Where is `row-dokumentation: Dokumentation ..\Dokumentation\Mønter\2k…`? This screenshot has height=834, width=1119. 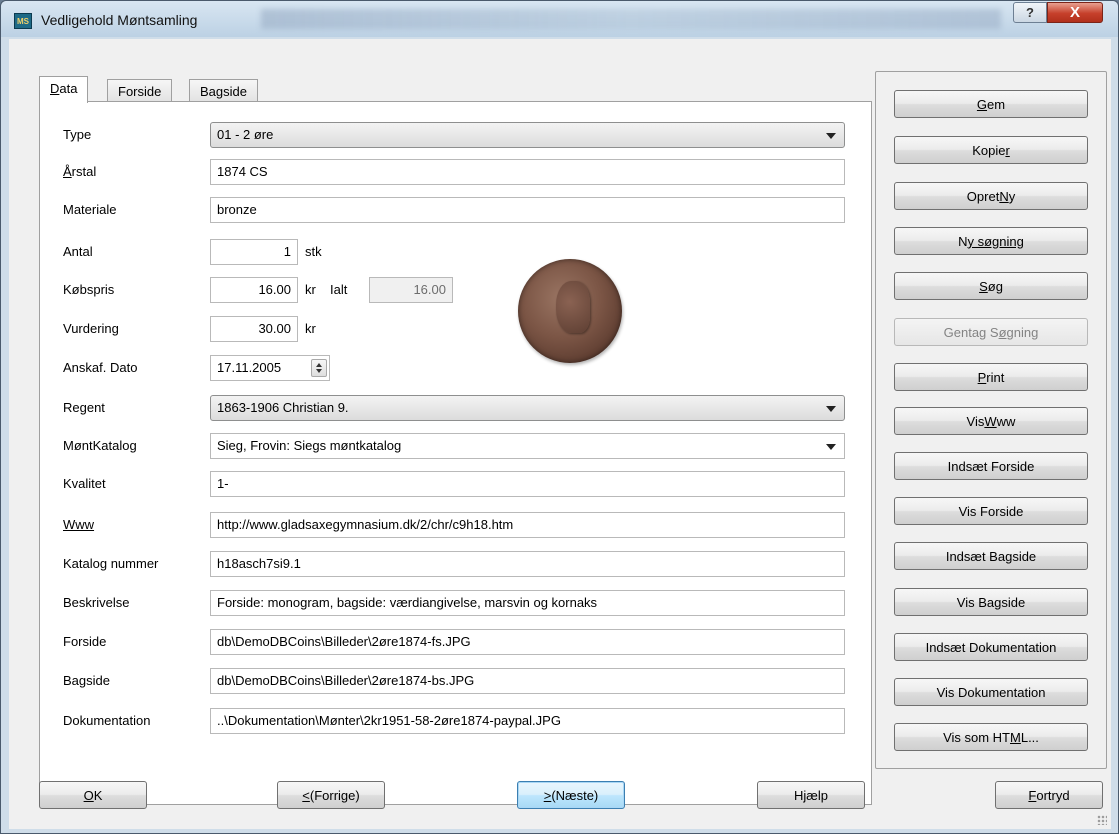 row-dokumentation: Dokumentation ..\Dokumentation\Mønter\2k… is located at coordinates (455, 721).